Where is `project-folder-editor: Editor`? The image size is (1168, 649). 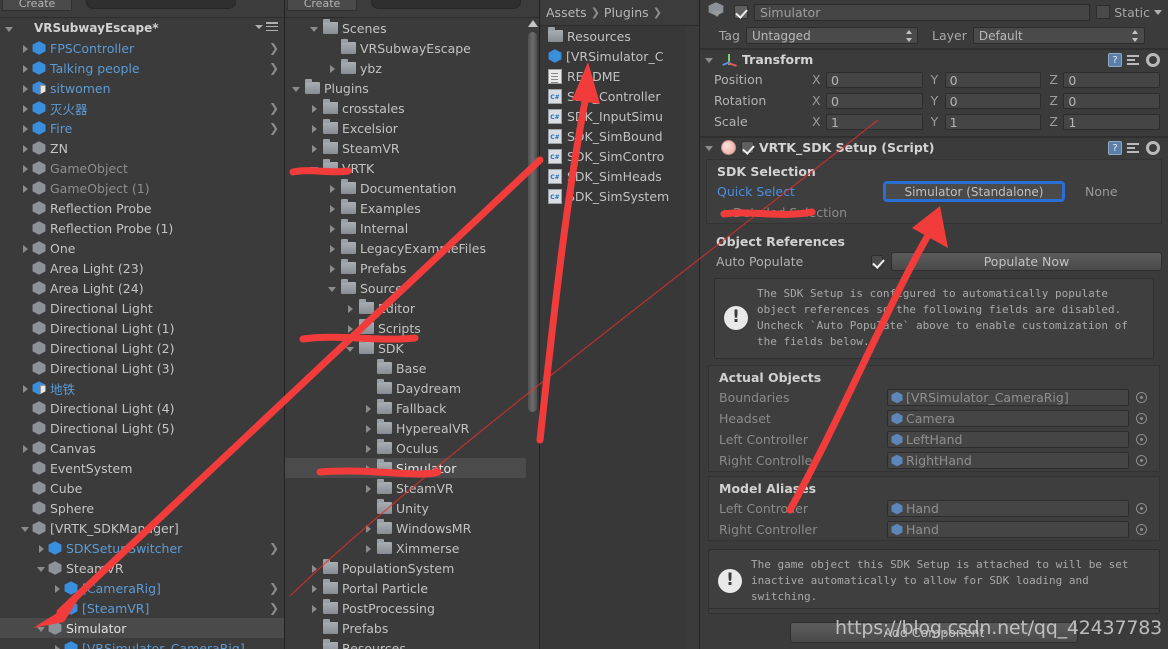
project-folder-editor: Editor is located at coordinates (412, 308).